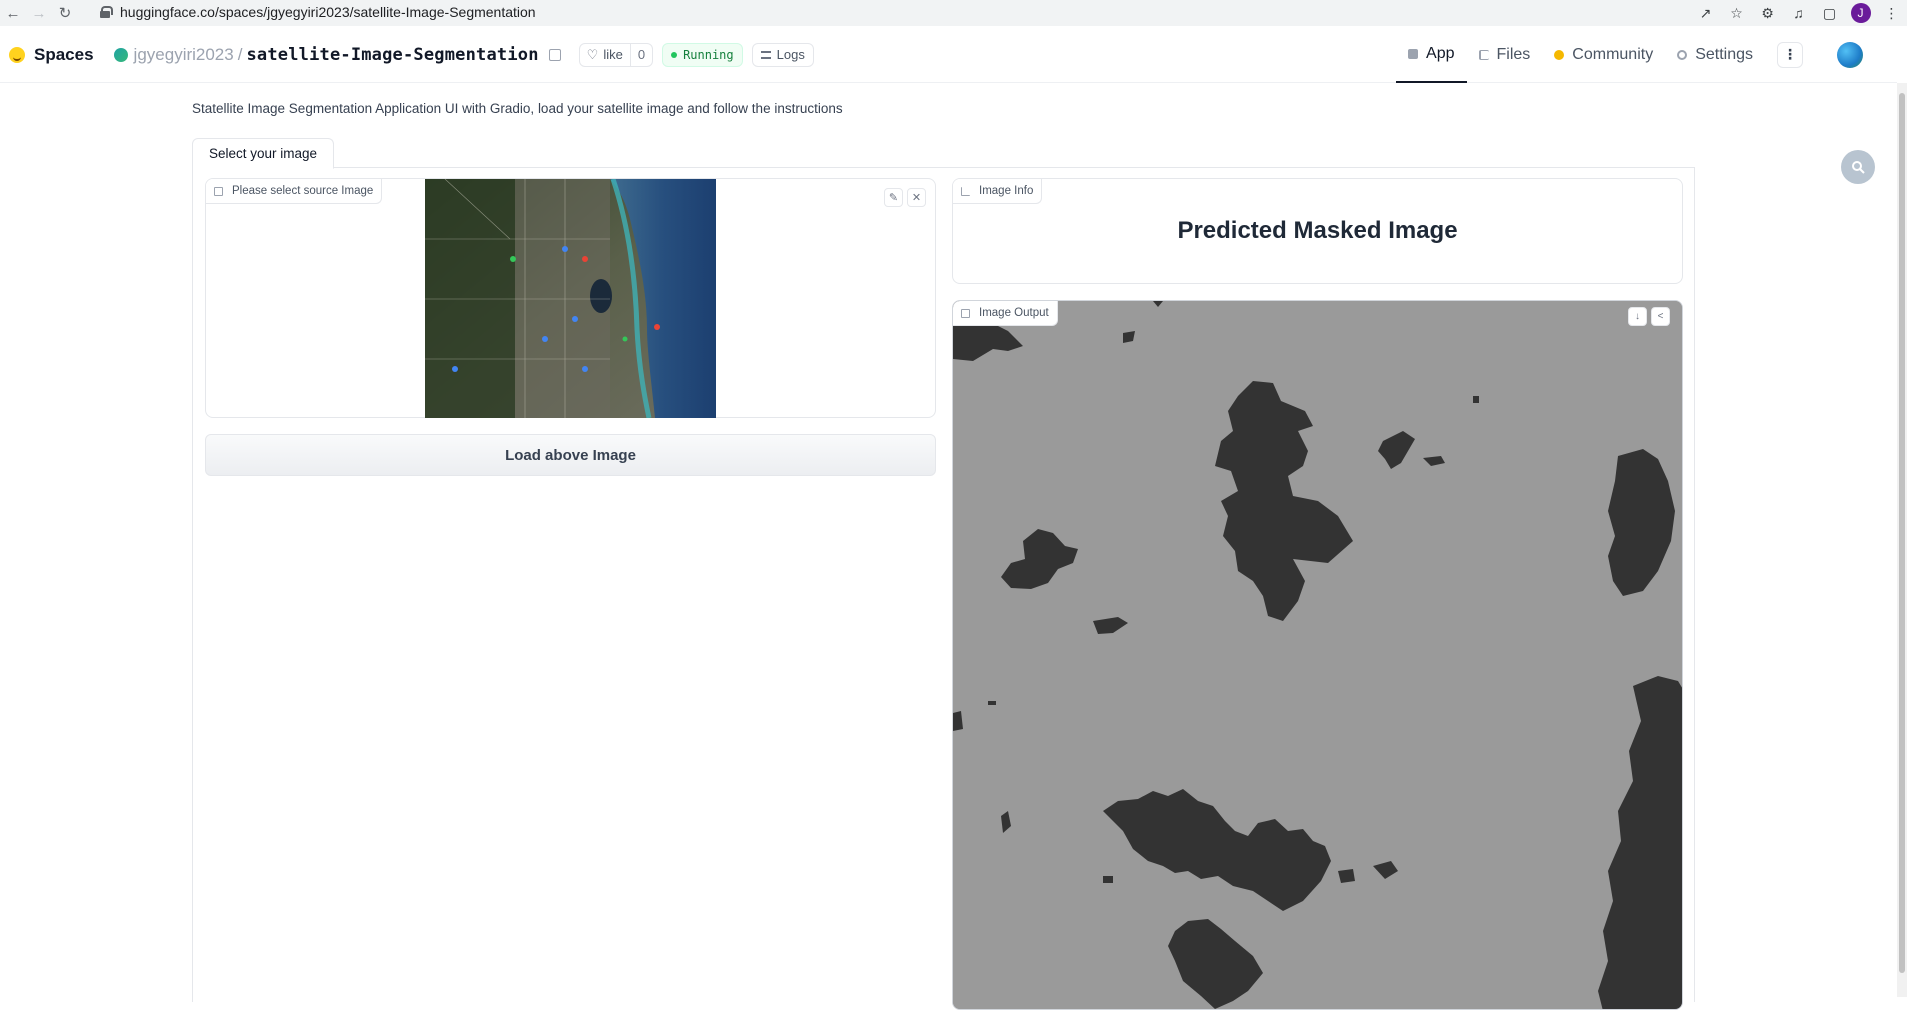 The width and height of the screenshot is (1907, 1010). What do you see at coordinates (1767, 13) in the screenshot?
I see `extensions-icon: ⚙` at bounding box center [1767, 13].